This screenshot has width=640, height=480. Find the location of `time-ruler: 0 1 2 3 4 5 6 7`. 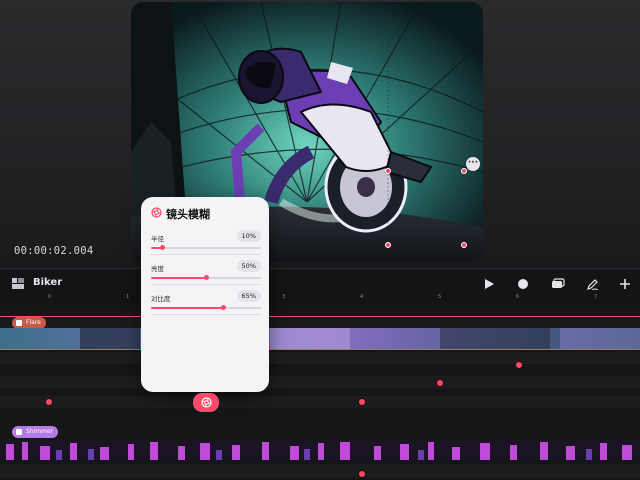

time-ruler: 0 1 2 3 4 5 6 7 is located at coordinates (320, 298).